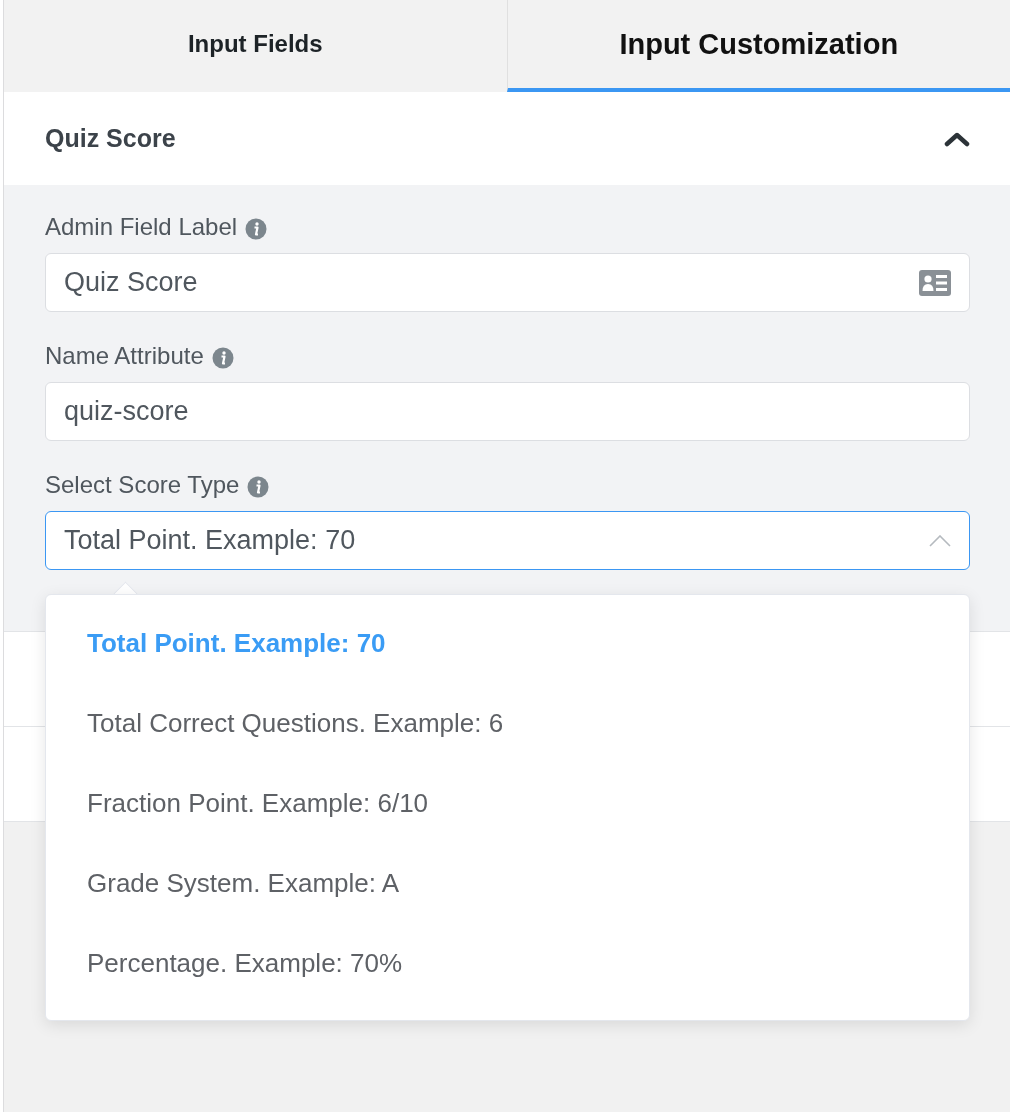 The height and width of the screenshot is (1112, 1010). I want to click on dropdown-option: Grade System. Example: A, so click(507, 883).